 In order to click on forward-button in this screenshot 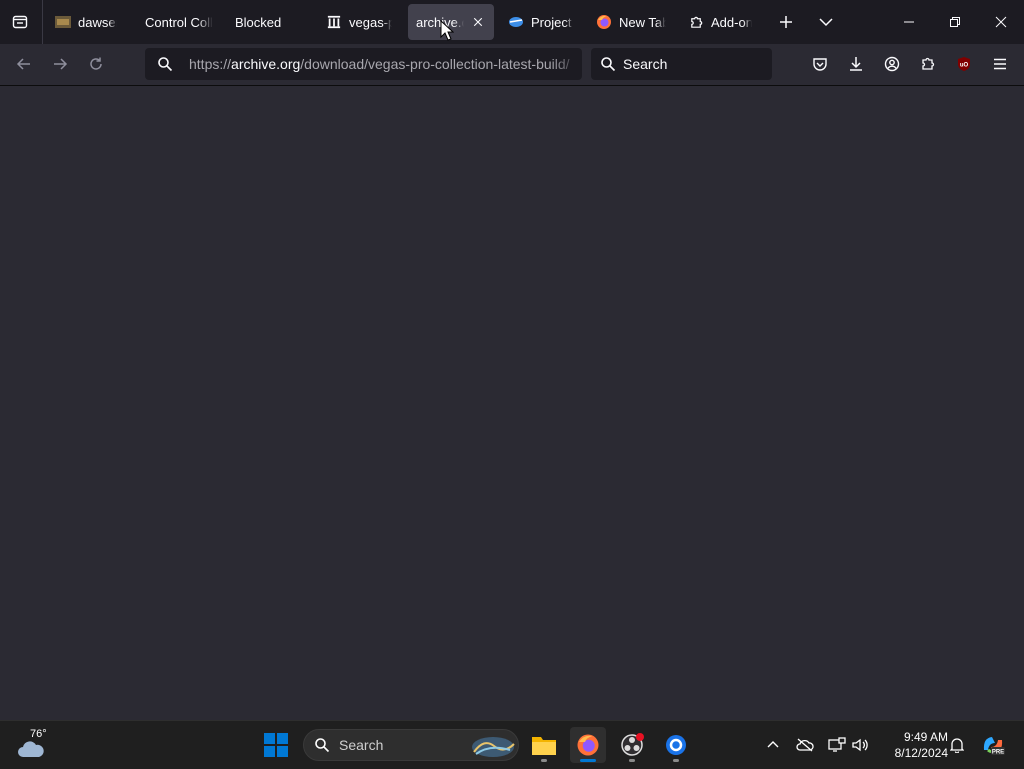, I will do `click(60, 64)`.